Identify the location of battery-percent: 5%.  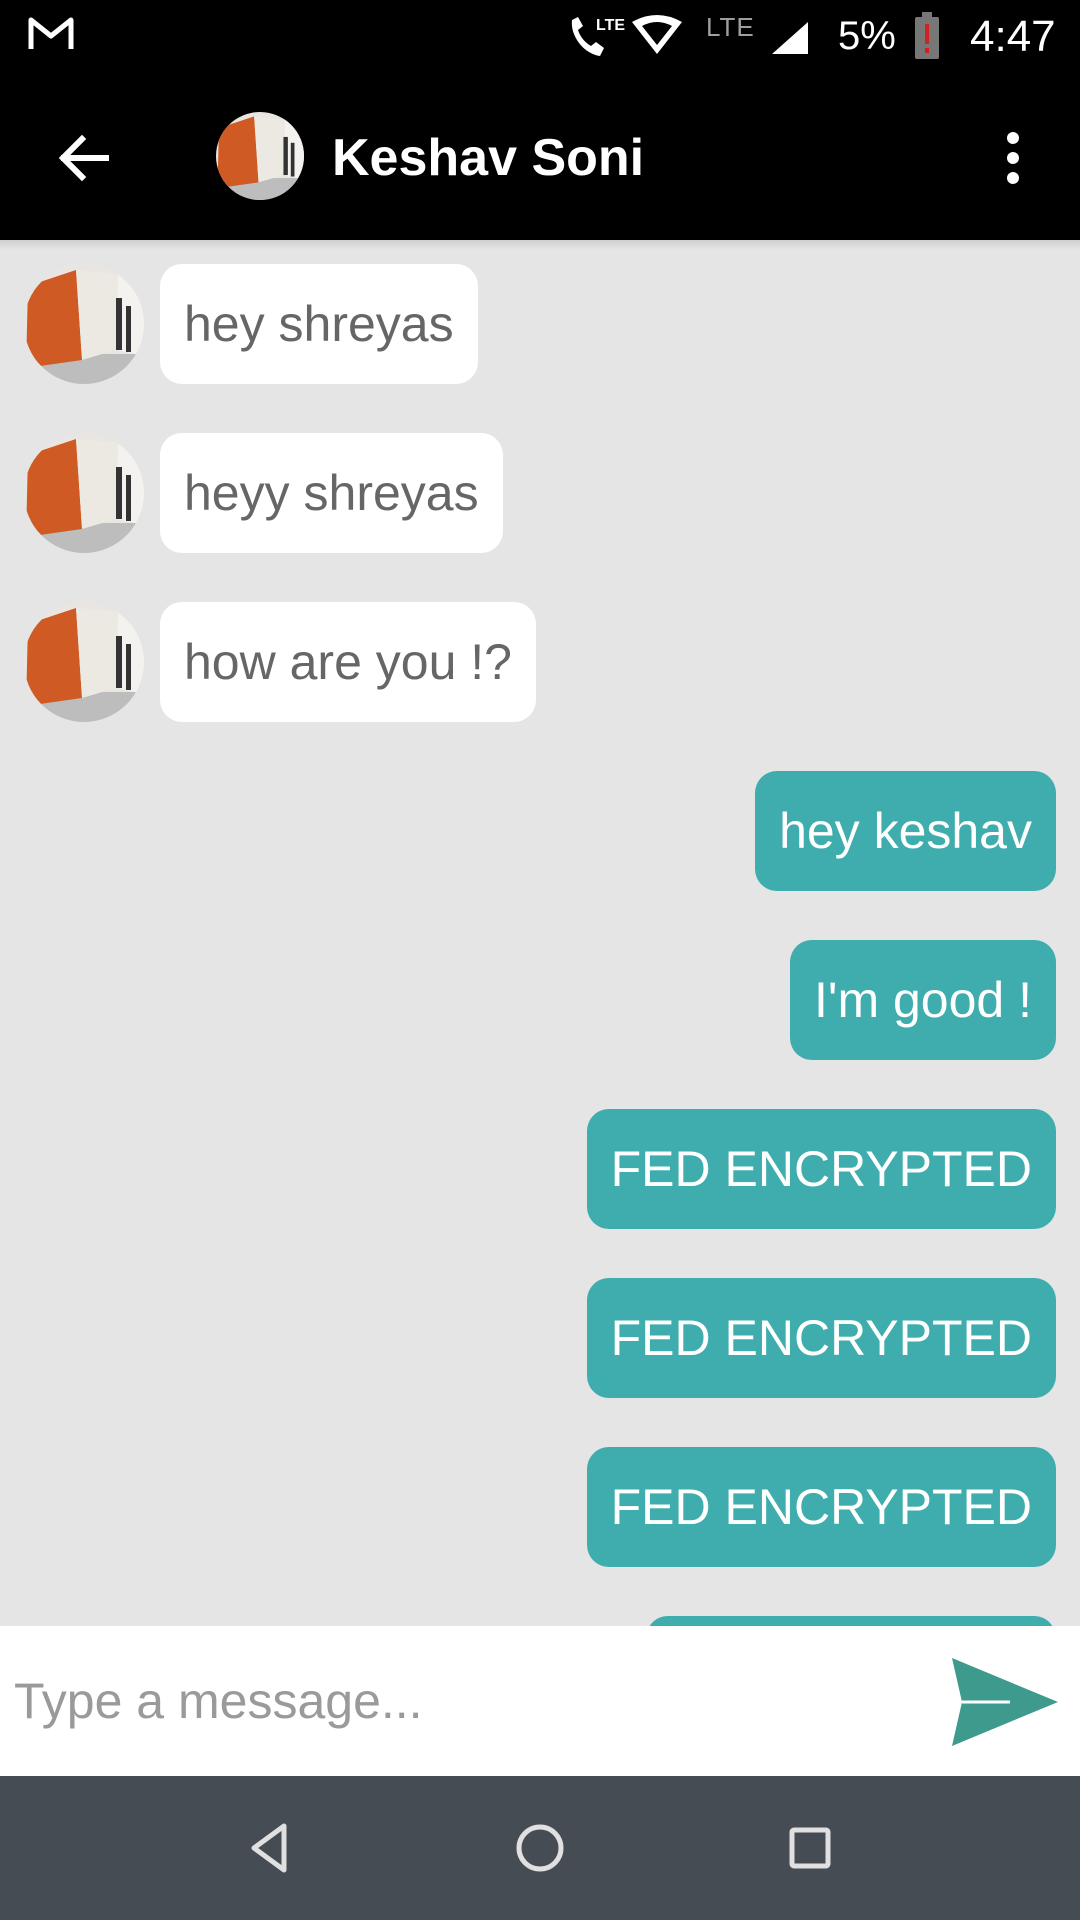
(867, 36).